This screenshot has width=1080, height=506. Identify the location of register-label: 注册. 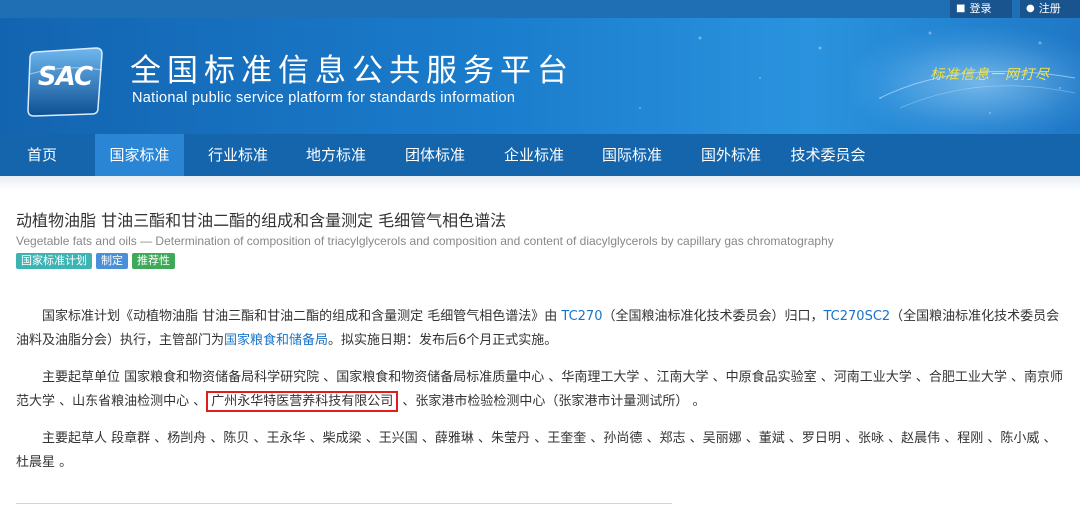
(1049, 8).